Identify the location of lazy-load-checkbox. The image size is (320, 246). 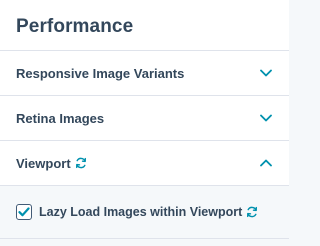
(24, 212).